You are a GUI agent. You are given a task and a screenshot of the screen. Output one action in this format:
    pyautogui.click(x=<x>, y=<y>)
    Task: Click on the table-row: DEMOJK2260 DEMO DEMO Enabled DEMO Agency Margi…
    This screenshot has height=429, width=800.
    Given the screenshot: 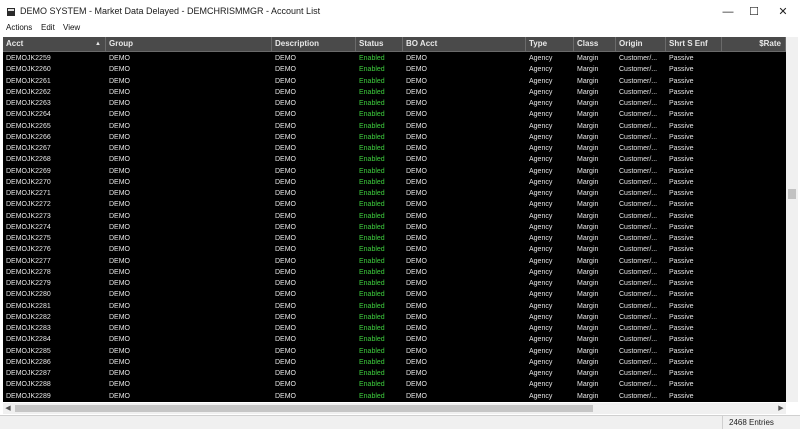 What is the action you would take?
    pyautogui.click(x=394, y=69)
    